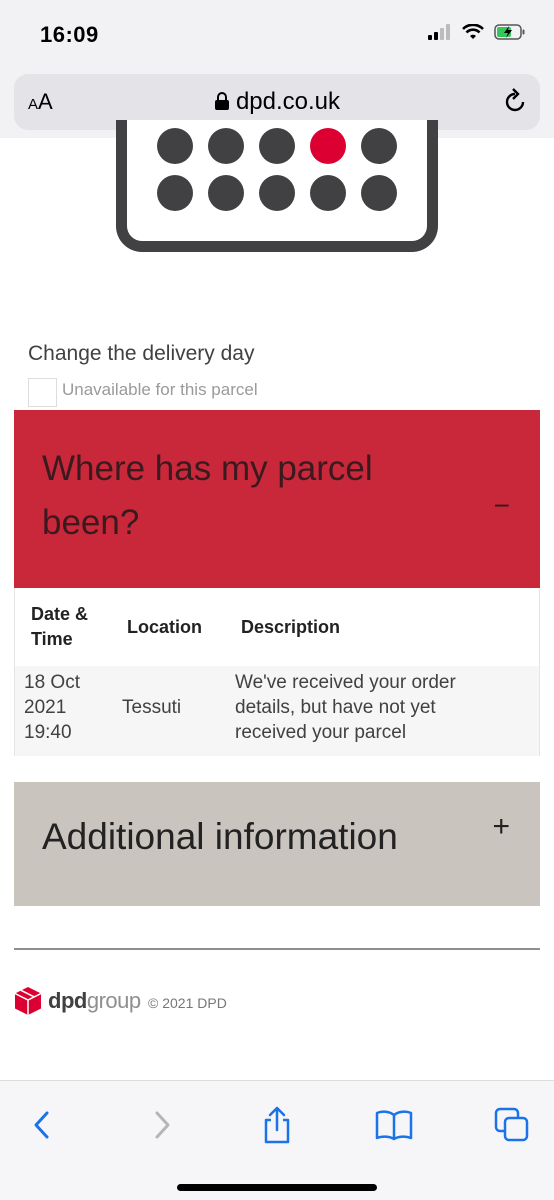 The height and width of the screenshot is (1200, 554). Describe the element at coordinates (291, 627) in the screenshot. I see `column-header-description: Description` at that location.